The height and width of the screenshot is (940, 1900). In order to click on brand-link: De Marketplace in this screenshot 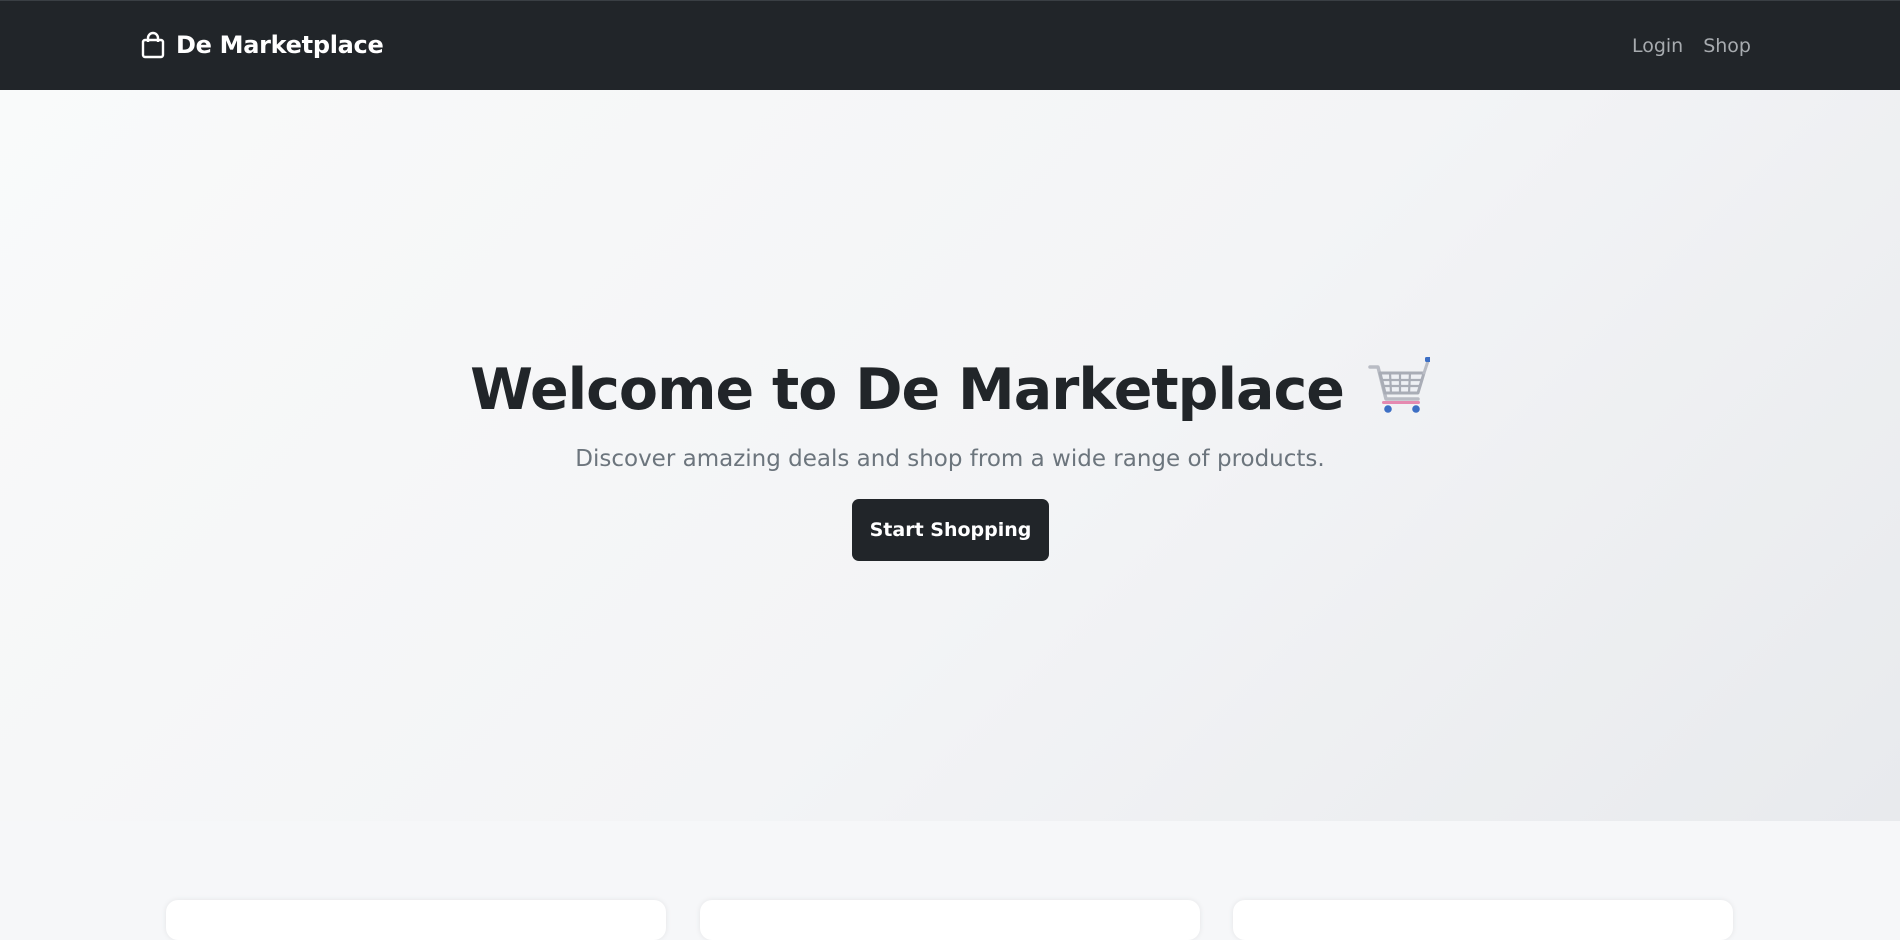, I will do `click(262, 45)`.